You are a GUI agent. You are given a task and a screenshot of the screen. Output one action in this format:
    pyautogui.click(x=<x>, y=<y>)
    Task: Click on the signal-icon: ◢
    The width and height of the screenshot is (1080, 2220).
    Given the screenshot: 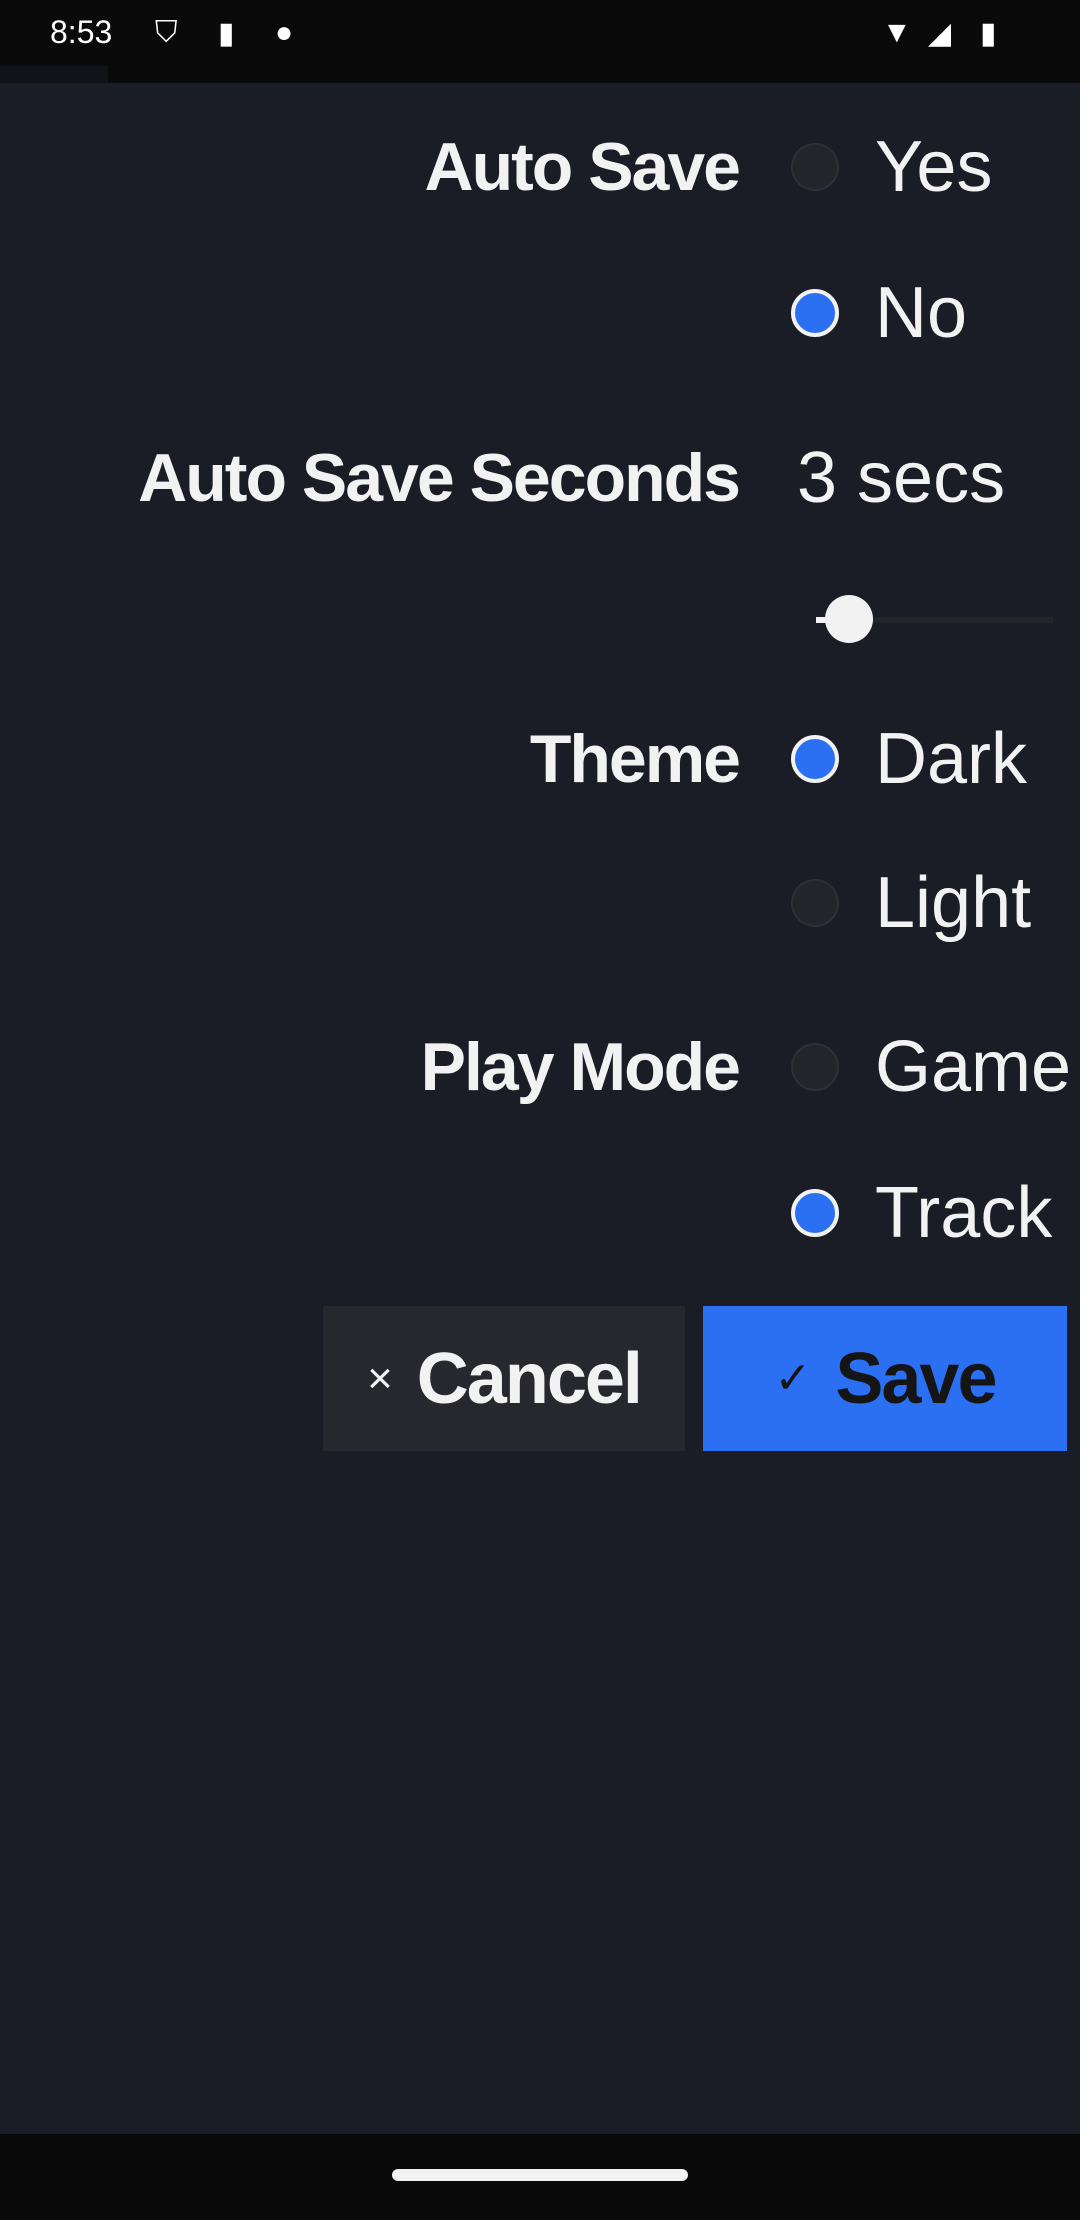 What is the action you would take?
    pyautogui.click(x=940, y=33)
    